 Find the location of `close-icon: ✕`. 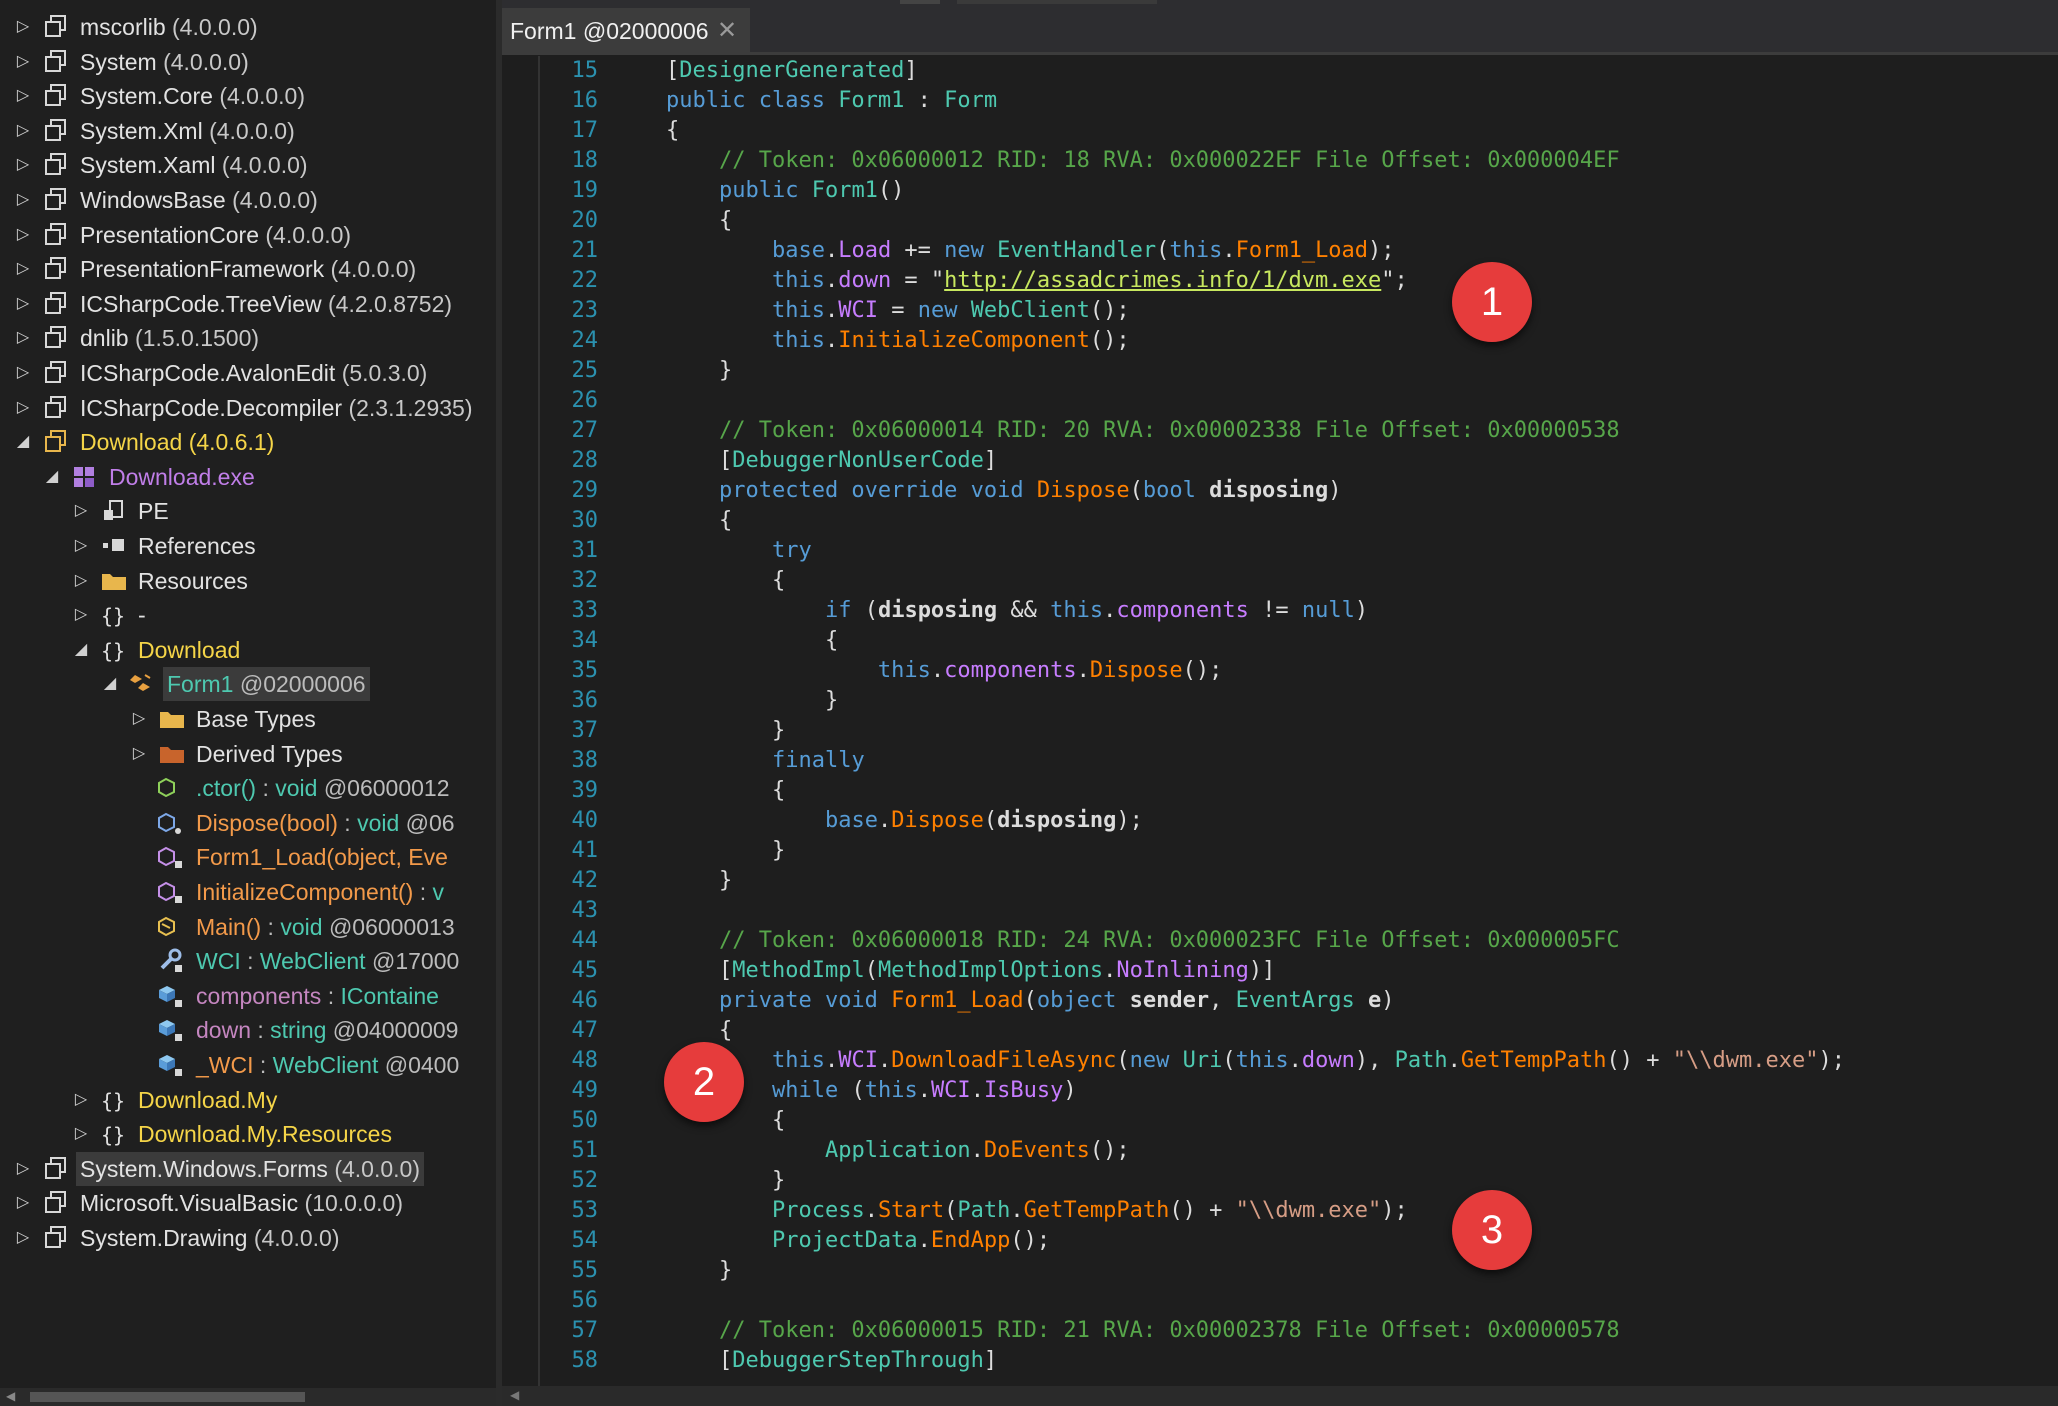

close-icon: ✕ is located at coordinates (727, 31).